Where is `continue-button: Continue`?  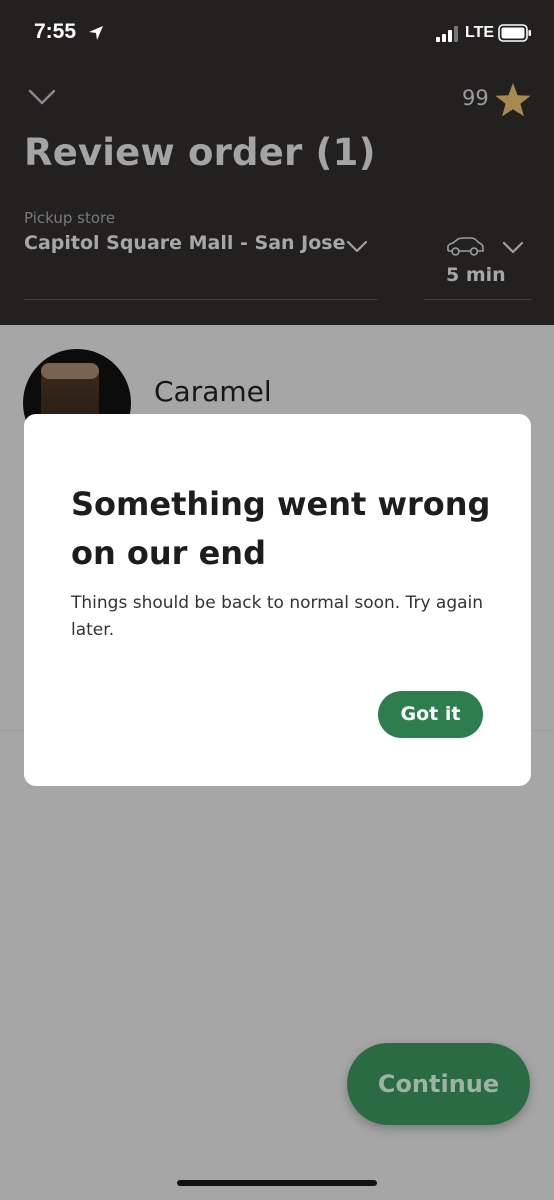
continue-button: Continue is located at coordinates (438, 1084).